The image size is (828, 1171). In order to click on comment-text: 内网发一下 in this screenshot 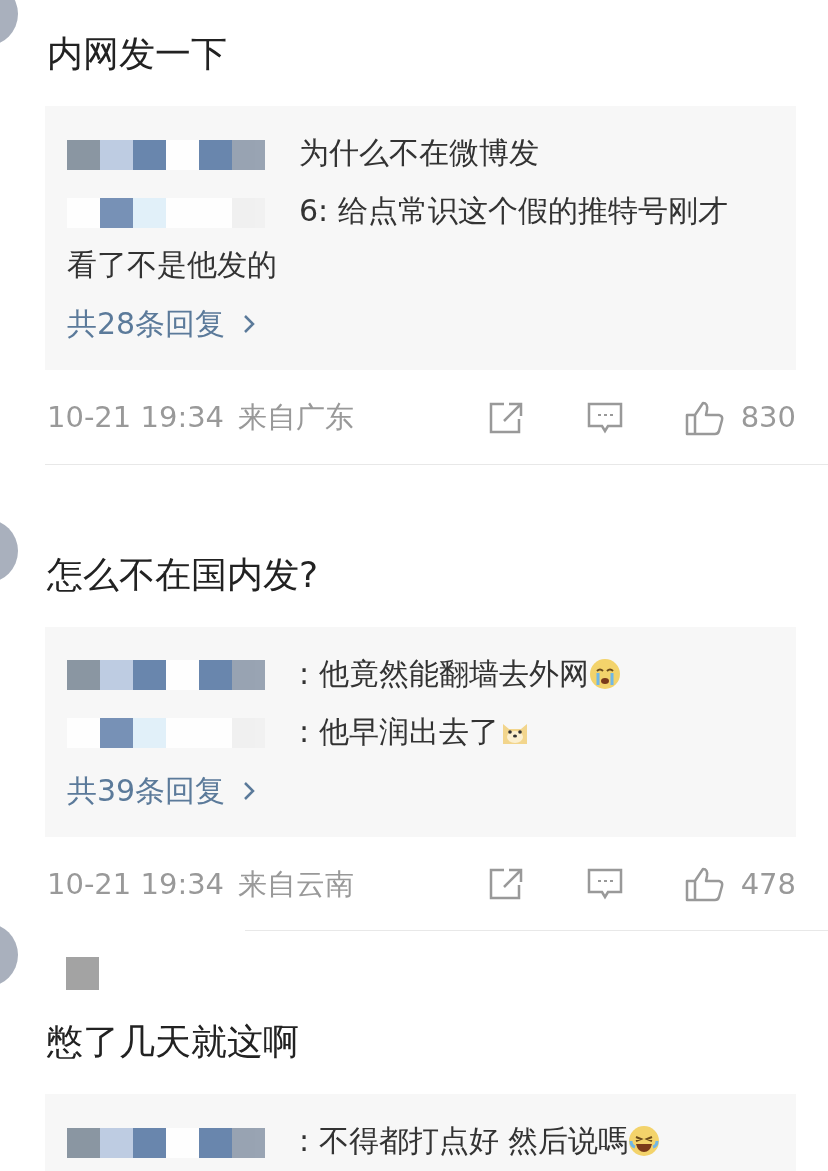, I will do `click(137, 54)`.